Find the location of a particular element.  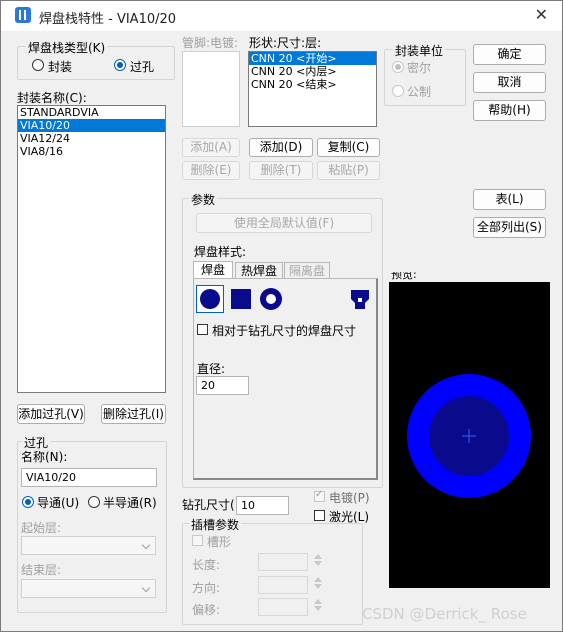

plated-label: 电镀(P) is located at coordinates (349, 498).